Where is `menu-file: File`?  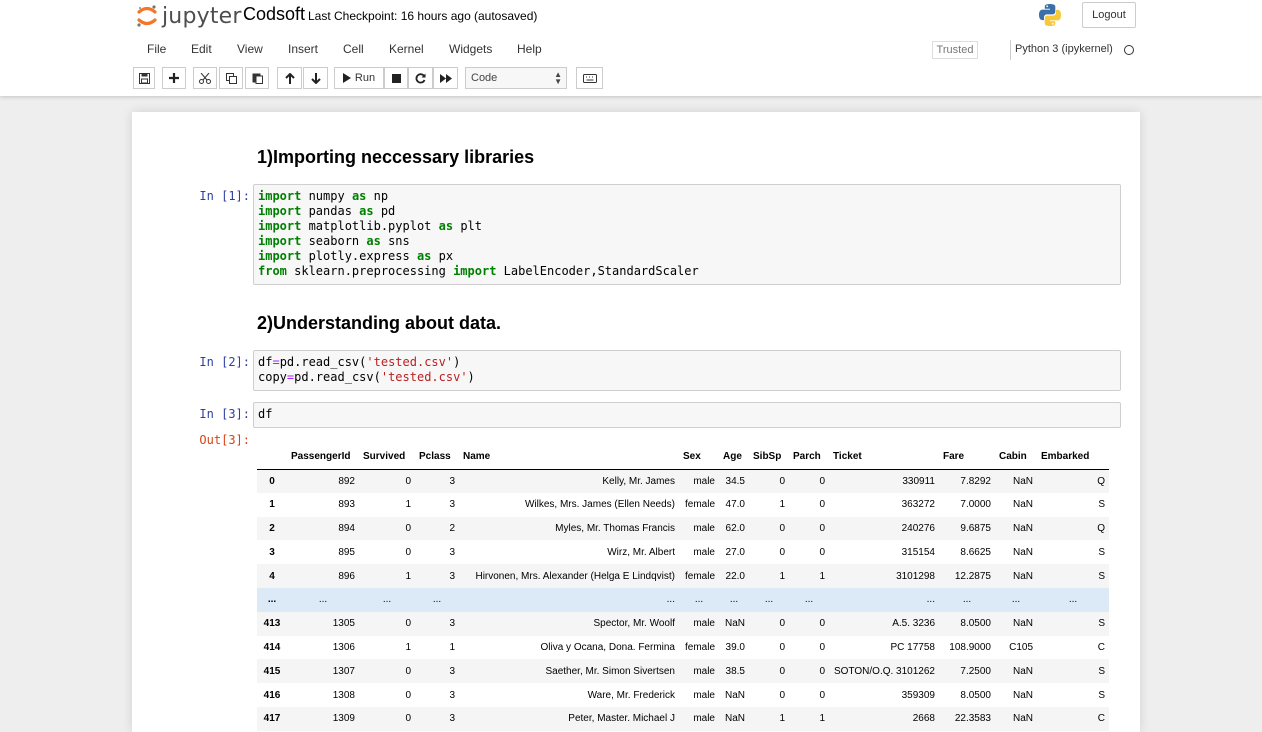
menu-file: File is located at coordinates (156, 49).